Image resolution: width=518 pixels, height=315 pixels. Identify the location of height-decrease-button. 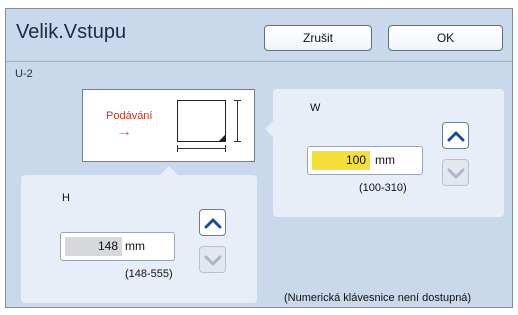
(212, 259).